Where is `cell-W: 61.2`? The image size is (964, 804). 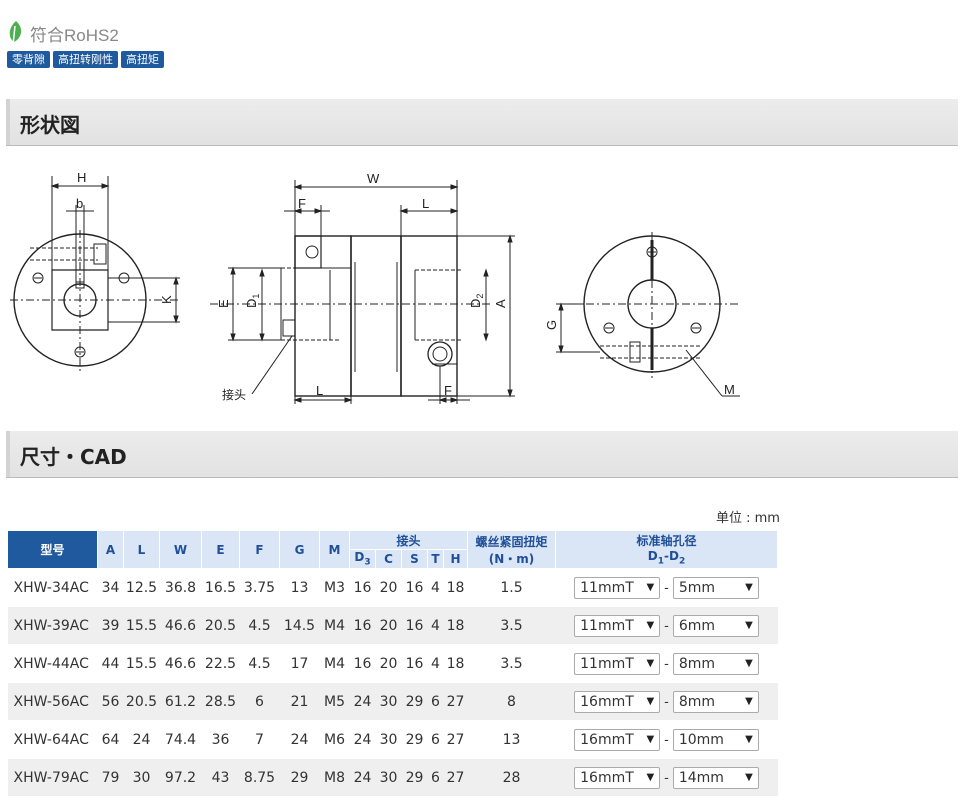 cell-W: 61.2 is located at coordinates (180, 701).